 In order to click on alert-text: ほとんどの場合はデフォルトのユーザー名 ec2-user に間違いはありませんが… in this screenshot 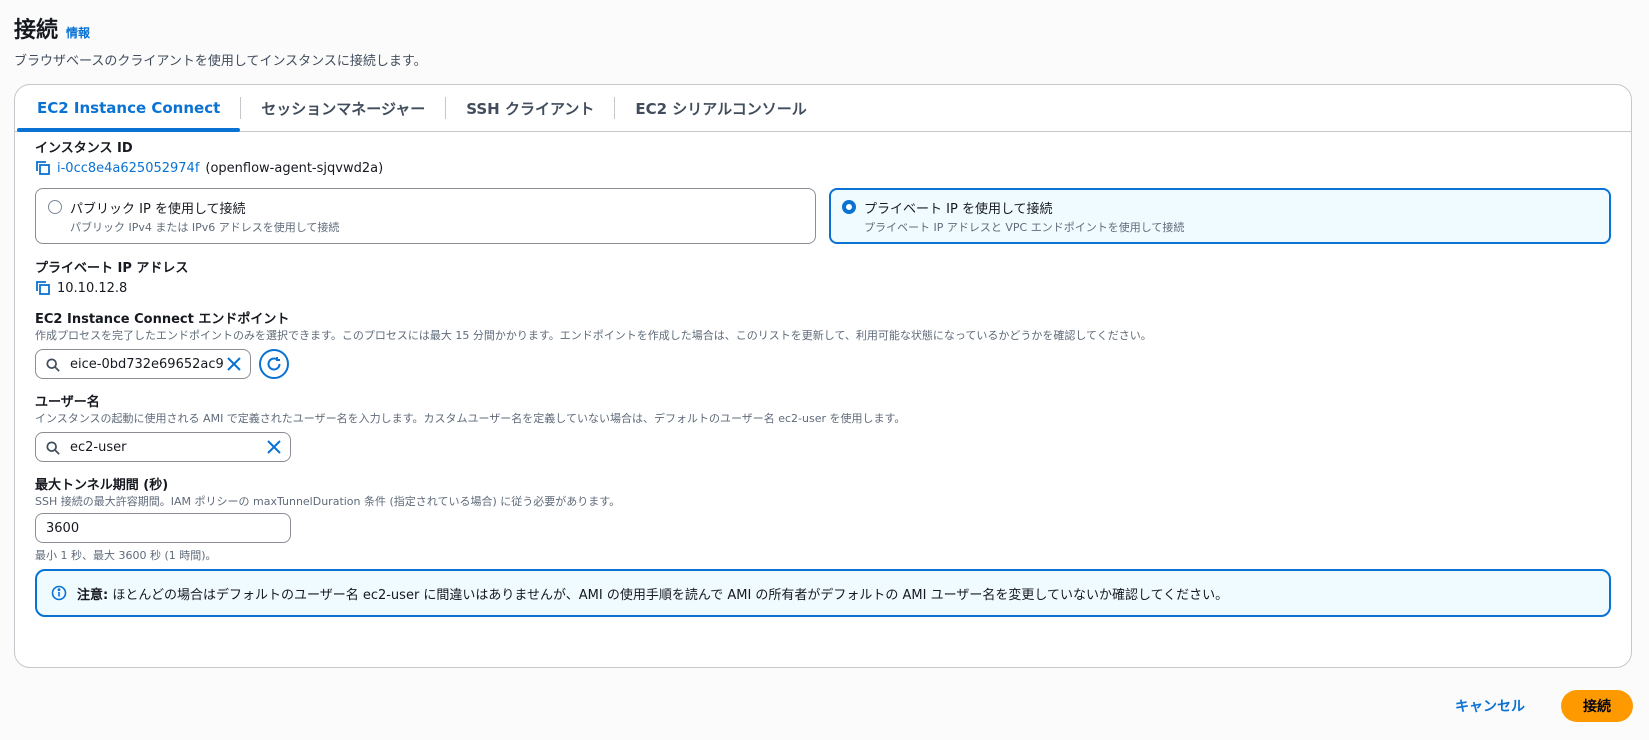, I will do `click(670, 595)`.